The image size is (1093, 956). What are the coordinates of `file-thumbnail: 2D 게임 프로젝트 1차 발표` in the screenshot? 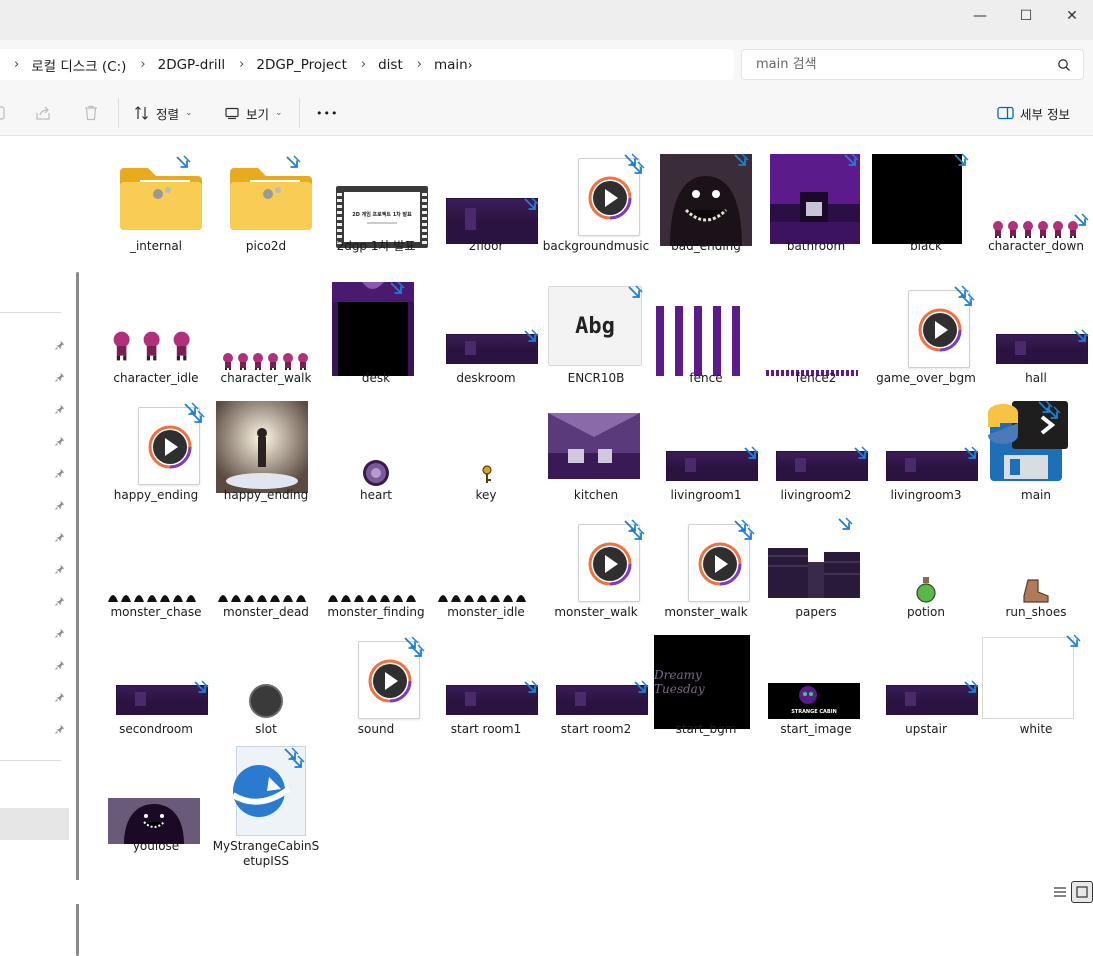 It's located at (376, 196).